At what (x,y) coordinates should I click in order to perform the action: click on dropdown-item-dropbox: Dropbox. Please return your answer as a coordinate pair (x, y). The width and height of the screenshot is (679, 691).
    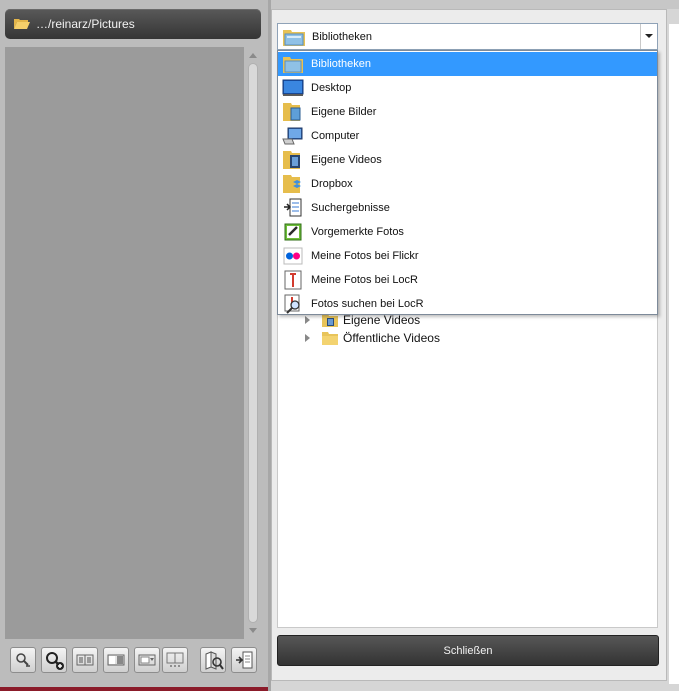
    Looking at the image, I should click on (467, 184).